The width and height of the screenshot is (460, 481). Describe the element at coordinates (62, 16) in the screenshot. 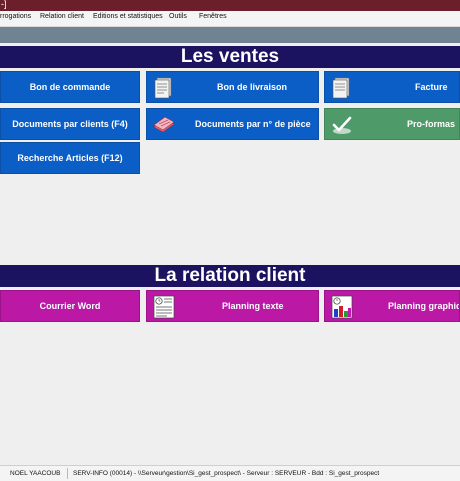

I see `menu-relation-client: Relation client` at that location.